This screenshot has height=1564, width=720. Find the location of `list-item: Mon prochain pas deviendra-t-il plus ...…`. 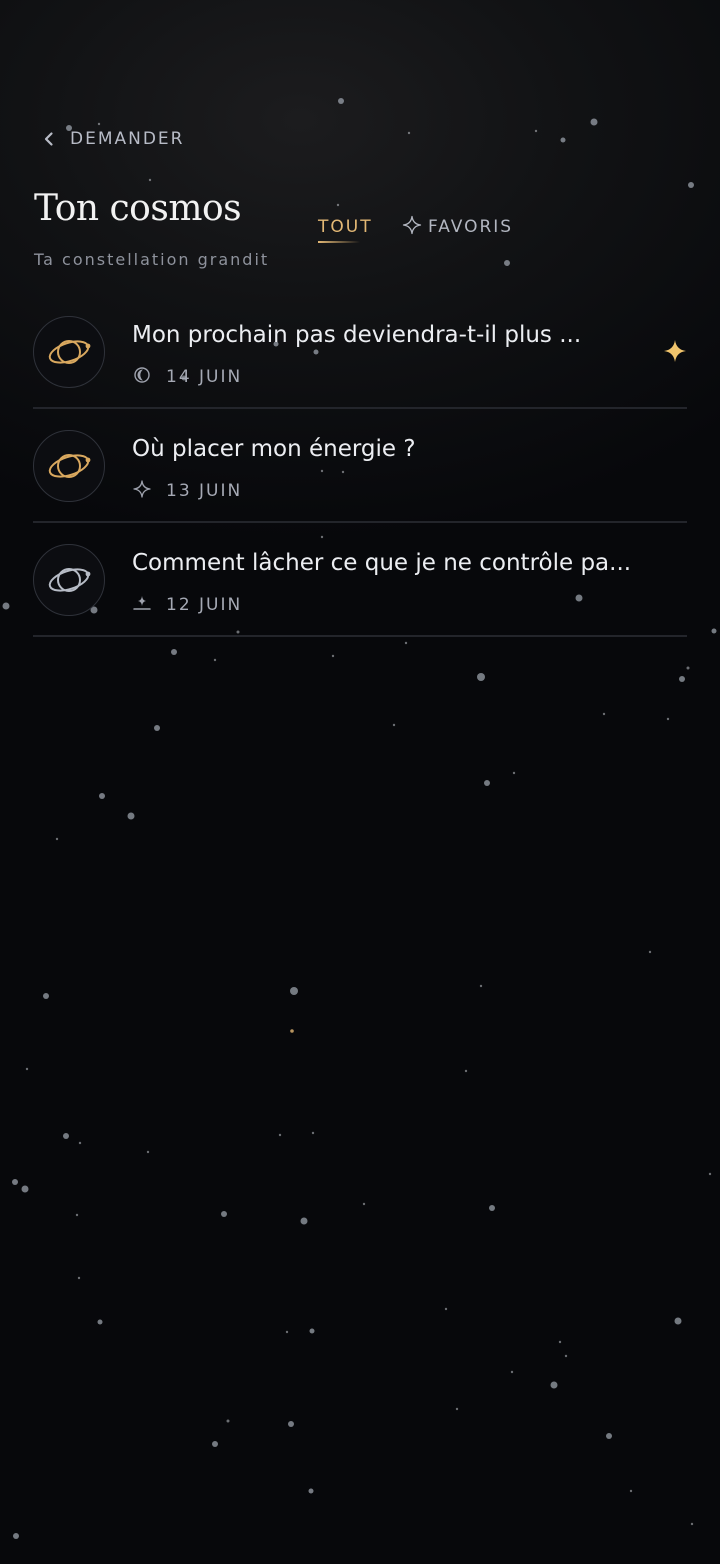

list-item: Mon prochain pas deviendra-t-il plus ...… is located at coordinates (360, 352).